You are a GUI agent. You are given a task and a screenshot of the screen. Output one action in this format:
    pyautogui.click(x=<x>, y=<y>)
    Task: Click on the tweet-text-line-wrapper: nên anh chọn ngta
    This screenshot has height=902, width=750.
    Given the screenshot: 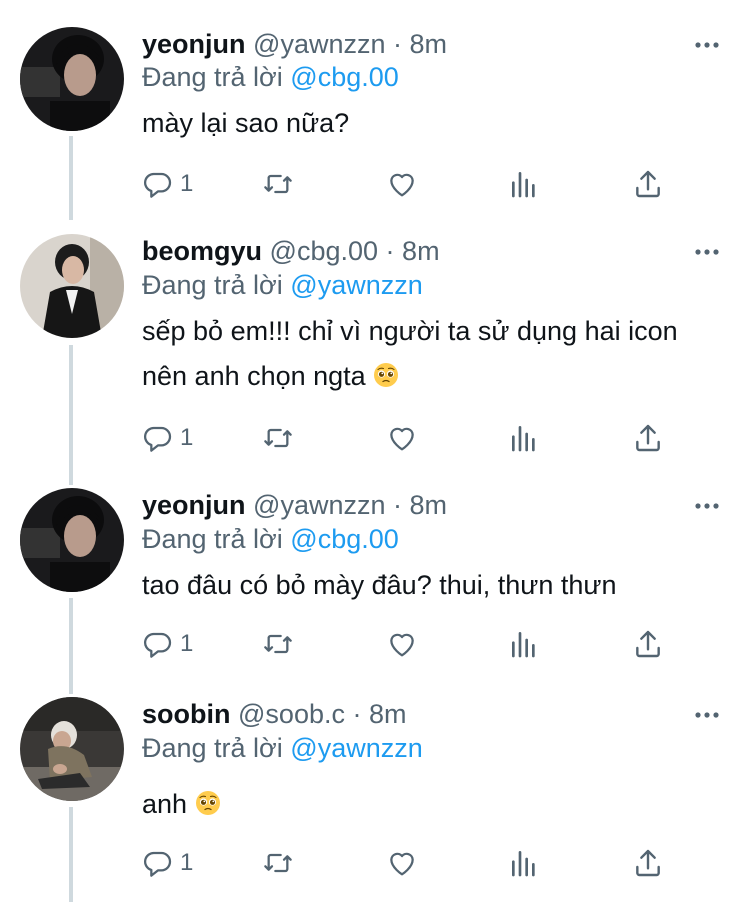 What is the action you would take?
    pyautogui.click(x=437, y=376)
    